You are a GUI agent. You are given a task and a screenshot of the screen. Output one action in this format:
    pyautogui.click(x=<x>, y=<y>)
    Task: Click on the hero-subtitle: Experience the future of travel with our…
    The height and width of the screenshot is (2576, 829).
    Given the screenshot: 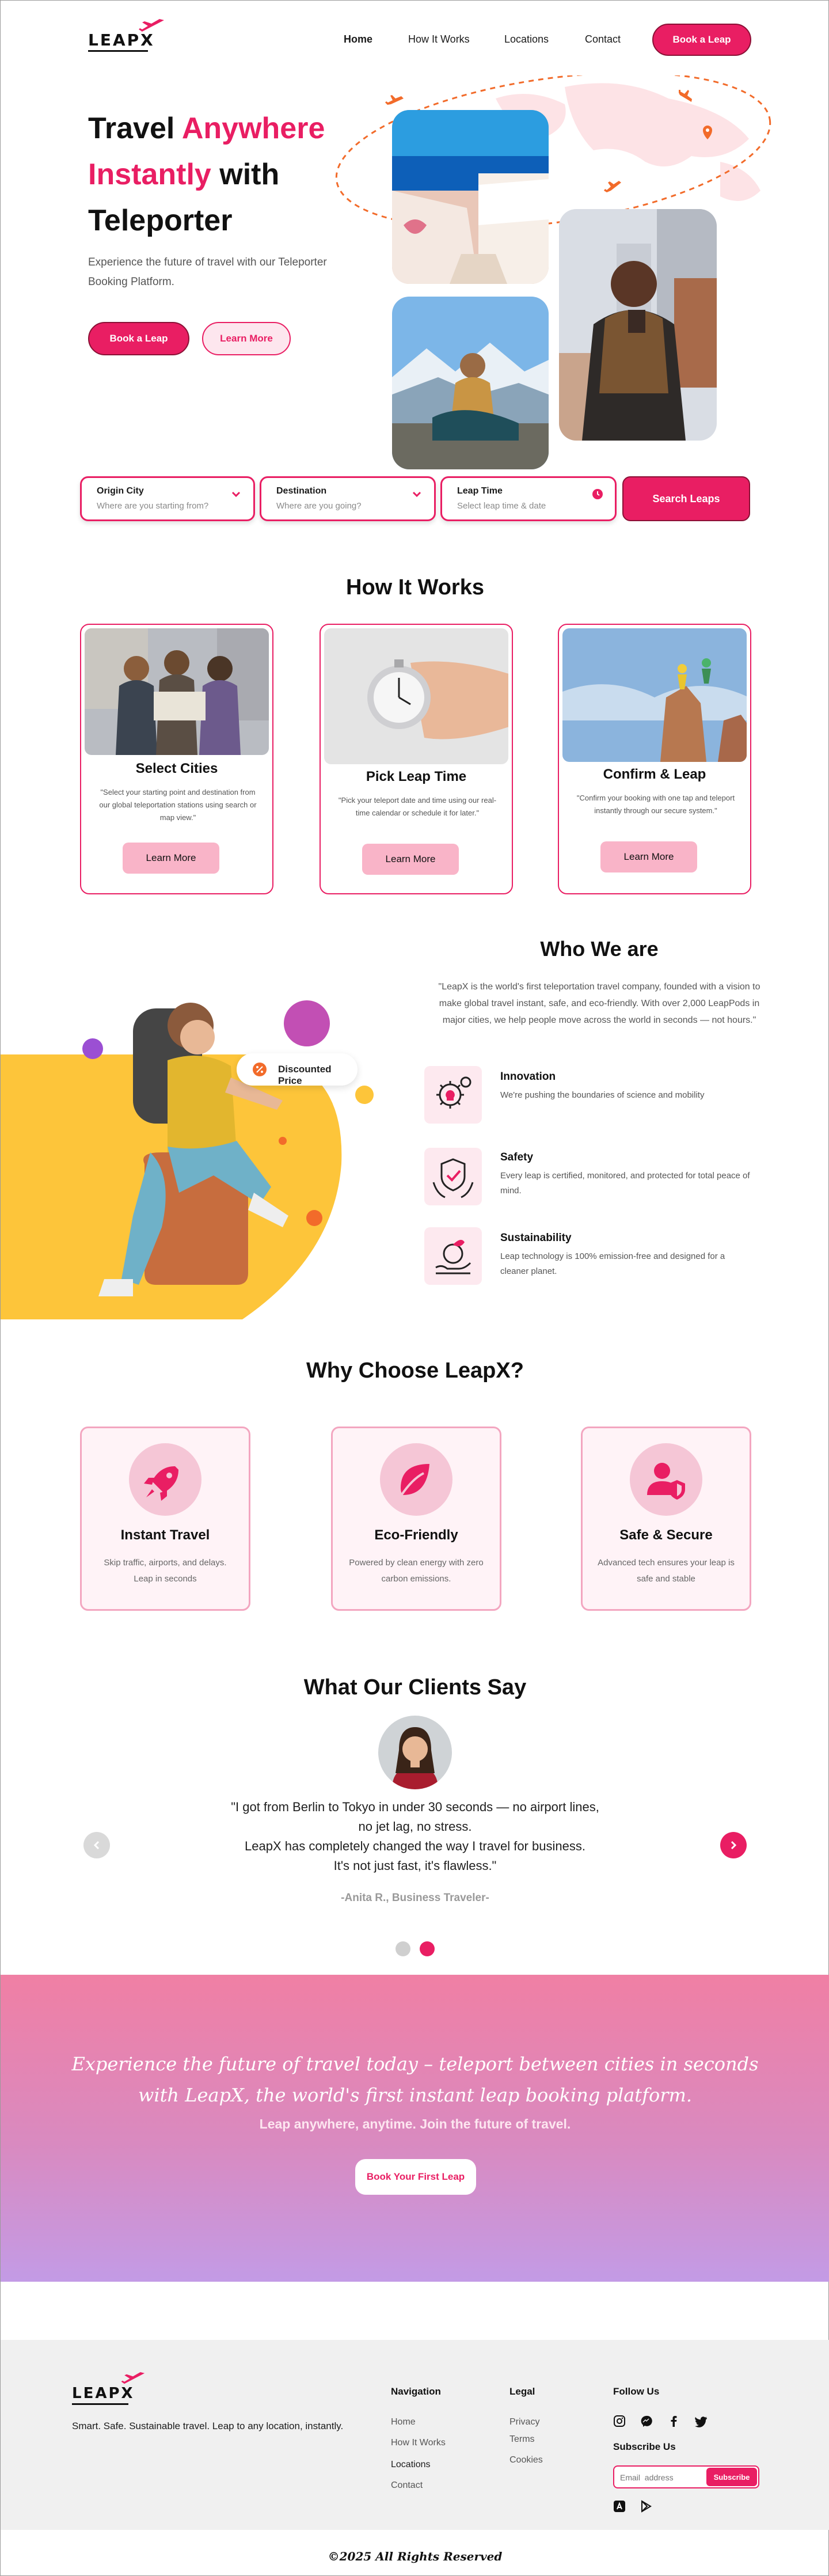 What is the action you would take?
    pyautogui.click(x=207, y=272)
    